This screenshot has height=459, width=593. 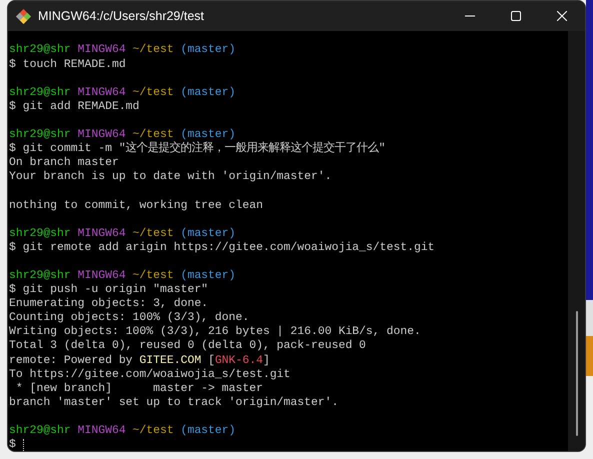 I want to click on terminal-text: GITEE.COM, so click(x=170, y=360).